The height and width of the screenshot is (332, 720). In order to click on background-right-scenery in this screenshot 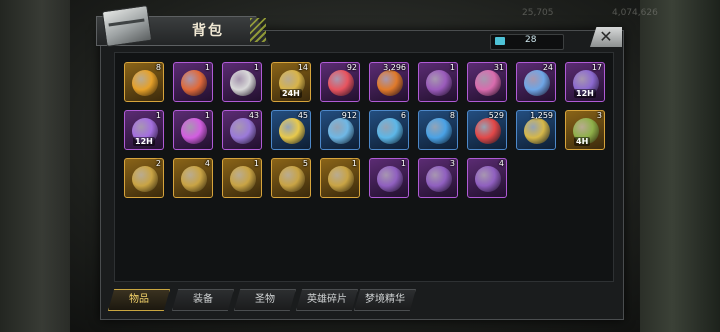, I will do `click(680, 166)`.